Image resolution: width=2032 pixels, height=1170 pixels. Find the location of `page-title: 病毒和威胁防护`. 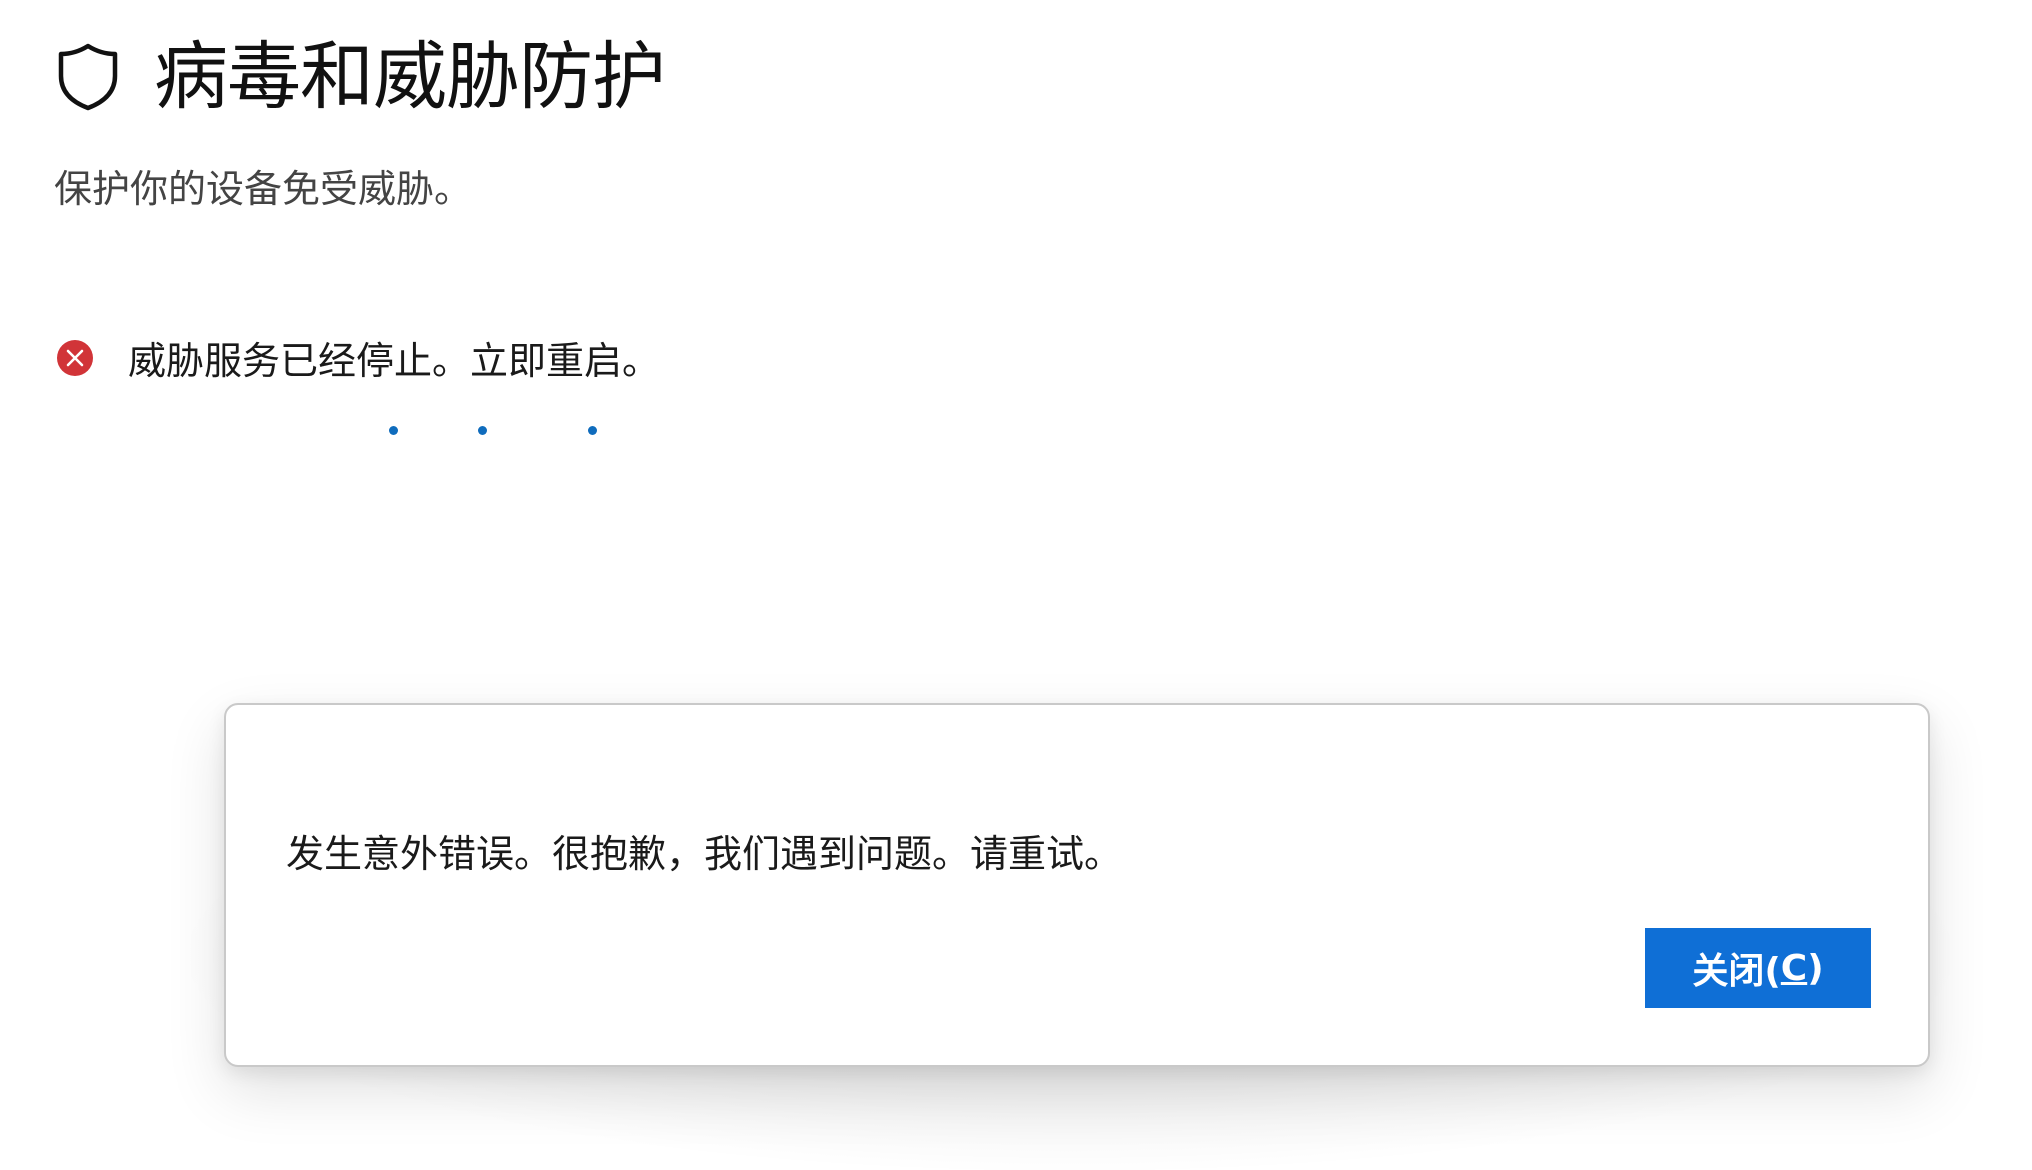

page-title: 病毒和威胁防护 is located at coordinates (410, 77).